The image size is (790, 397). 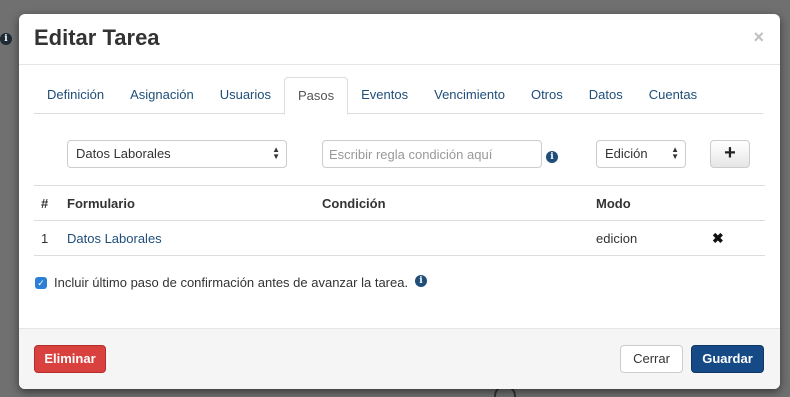 I want to click on confirmation-checkbox: ✓, so click(x=41, y=283).